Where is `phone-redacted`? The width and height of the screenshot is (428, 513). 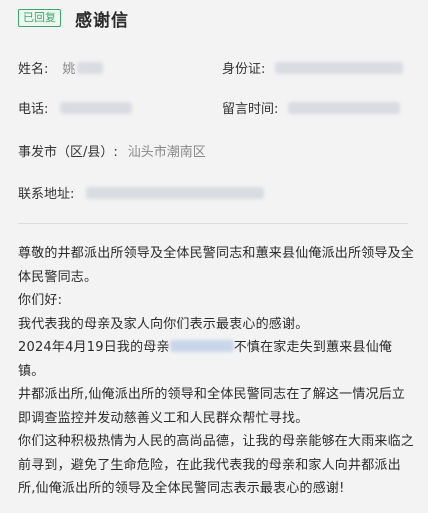
phone-redacted is located at coordinates (96, 107).